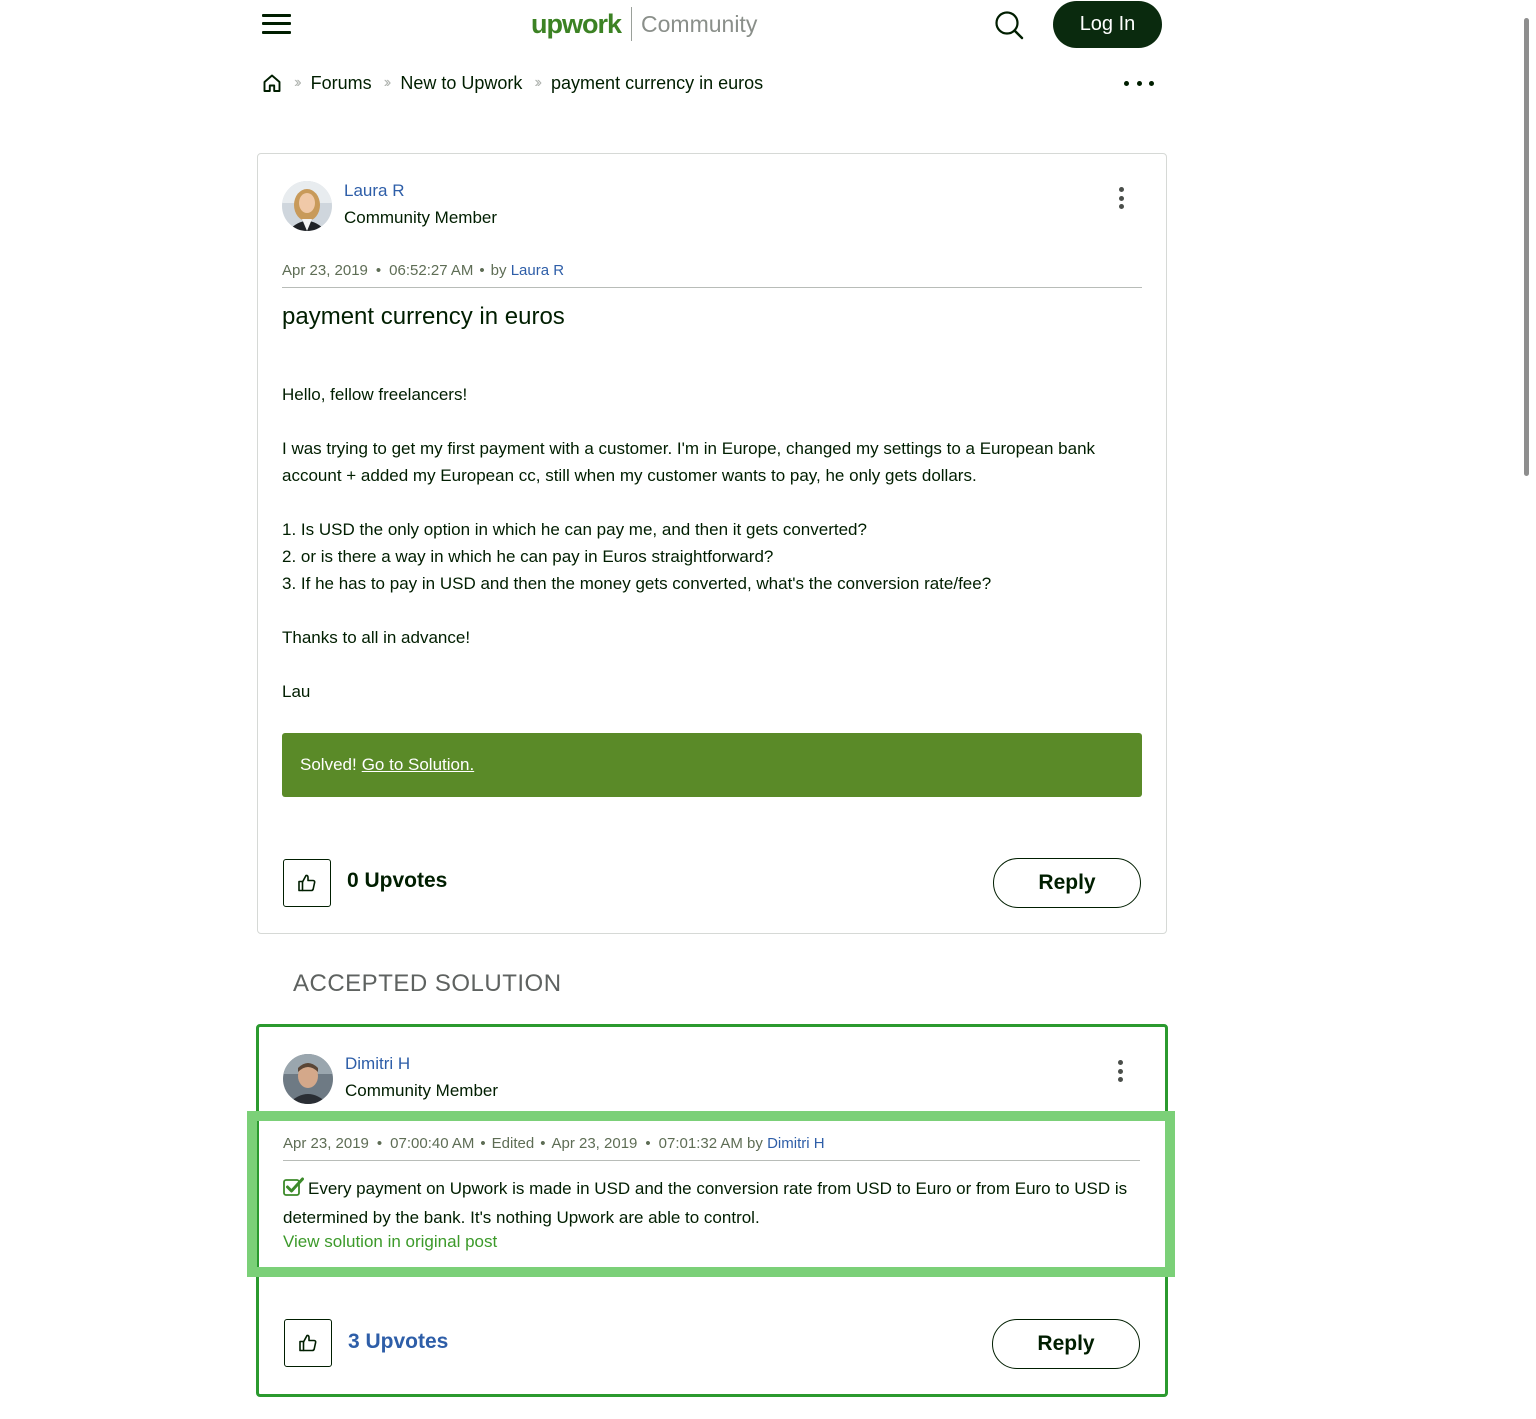 This screenshot has width=1536, height=1419. I want to click on solved-banner: Solved! Go to Solution., so click(712, 765).